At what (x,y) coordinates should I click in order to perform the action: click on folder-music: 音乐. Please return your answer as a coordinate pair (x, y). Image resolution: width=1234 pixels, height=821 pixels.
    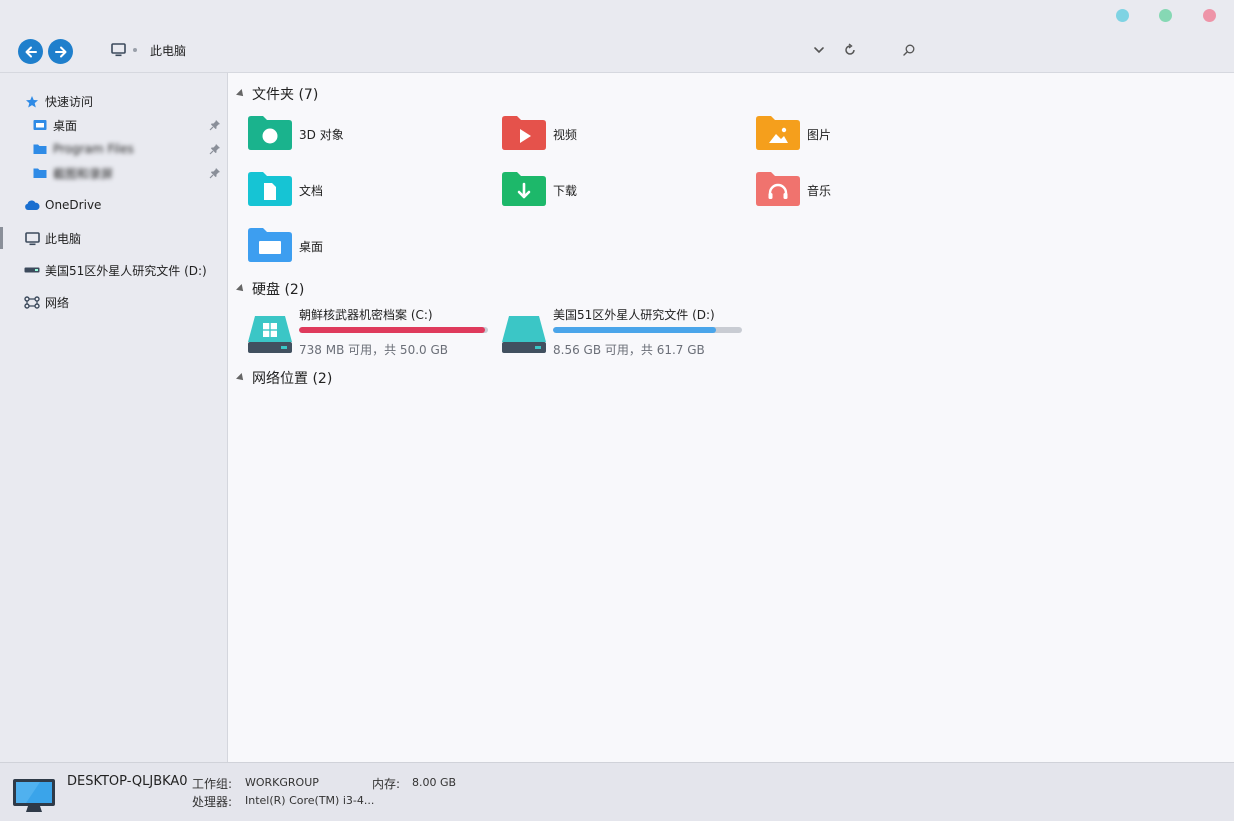
    Looking at the image, I should click on (871, 190).